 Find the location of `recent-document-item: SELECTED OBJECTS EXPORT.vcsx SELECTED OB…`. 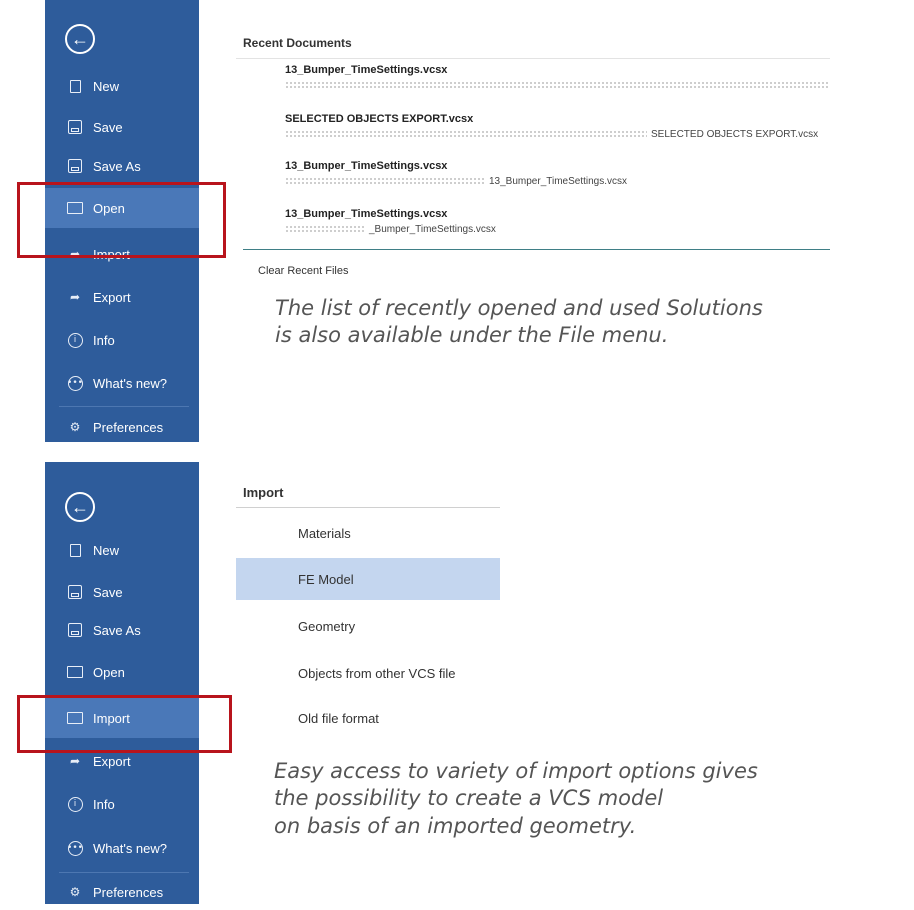

recent-document-item: SELECTED OBJECTS EXPORT.vcsx SELECTED OB… is located at coordinates (551, 127).